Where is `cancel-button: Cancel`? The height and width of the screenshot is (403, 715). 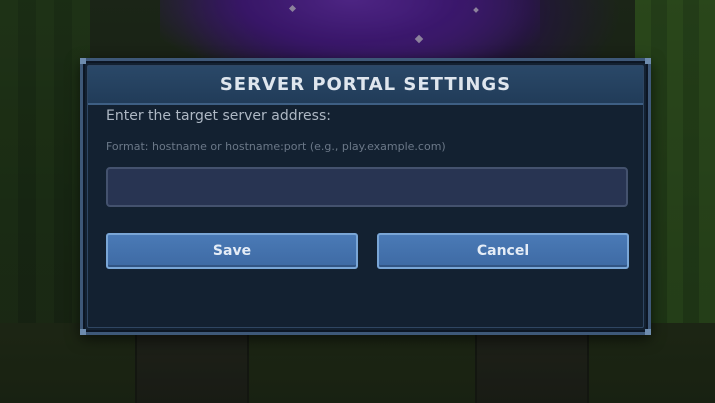
cancel-button: Cancel is located at coordinates (503, 251).